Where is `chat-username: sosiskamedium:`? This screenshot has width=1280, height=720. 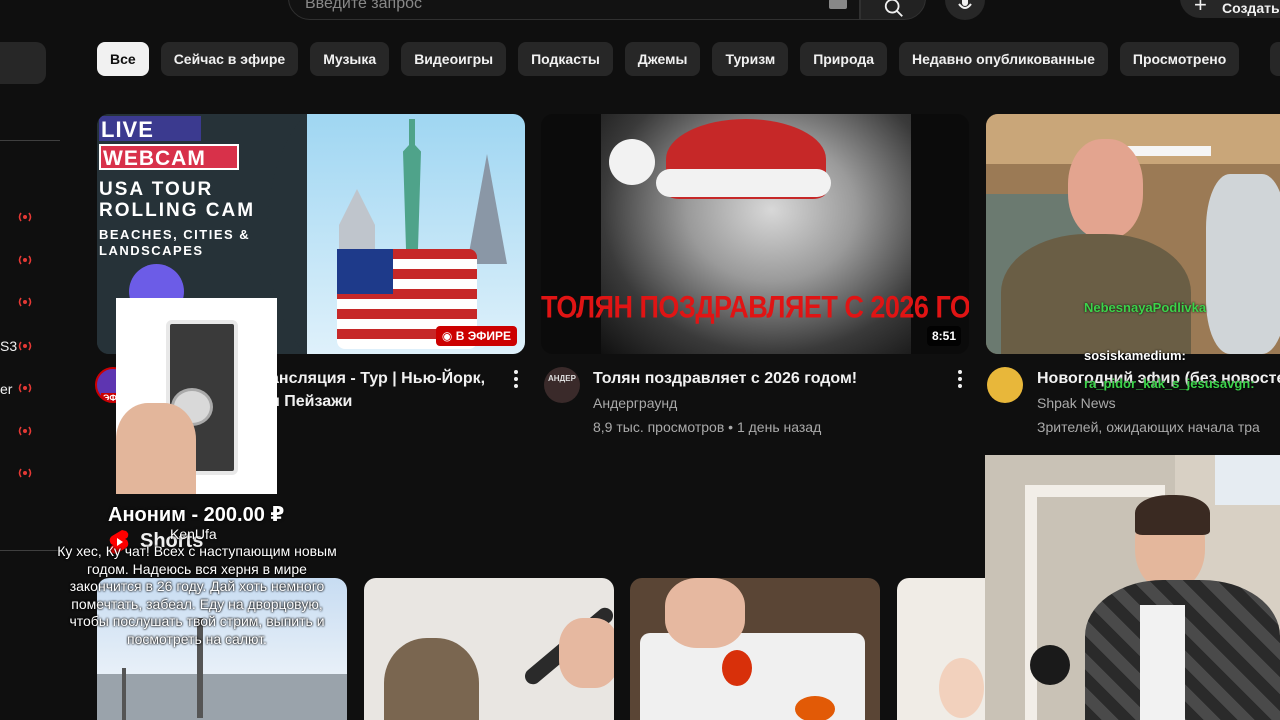
chat-username: sosiskamedium: is located at coordinates (1135, 355).